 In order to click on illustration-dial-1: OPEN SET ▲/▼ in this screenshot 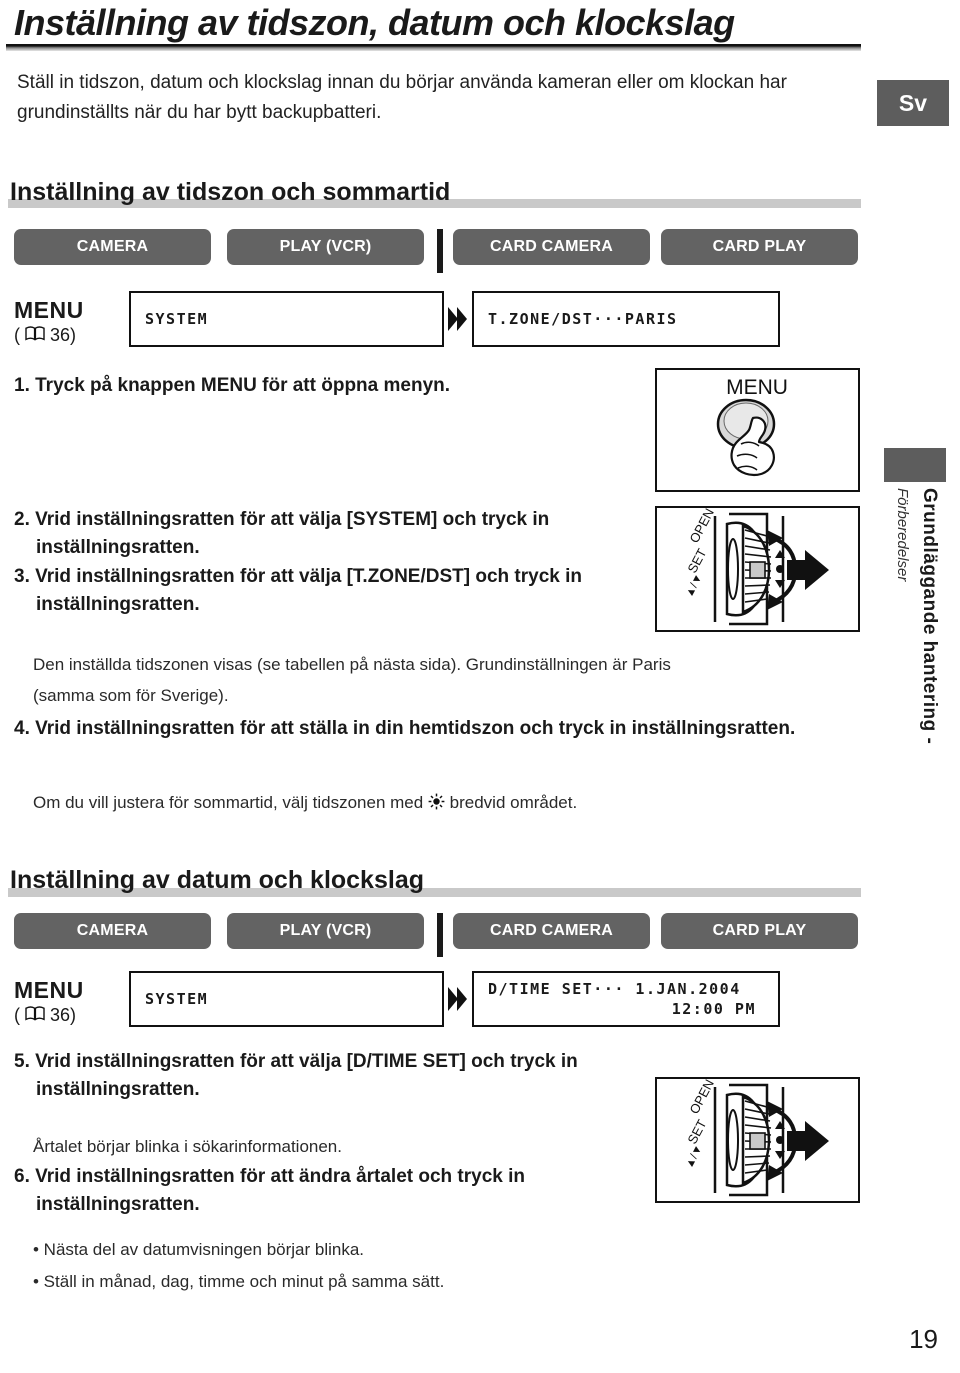, I will do `click(757, 569)`.